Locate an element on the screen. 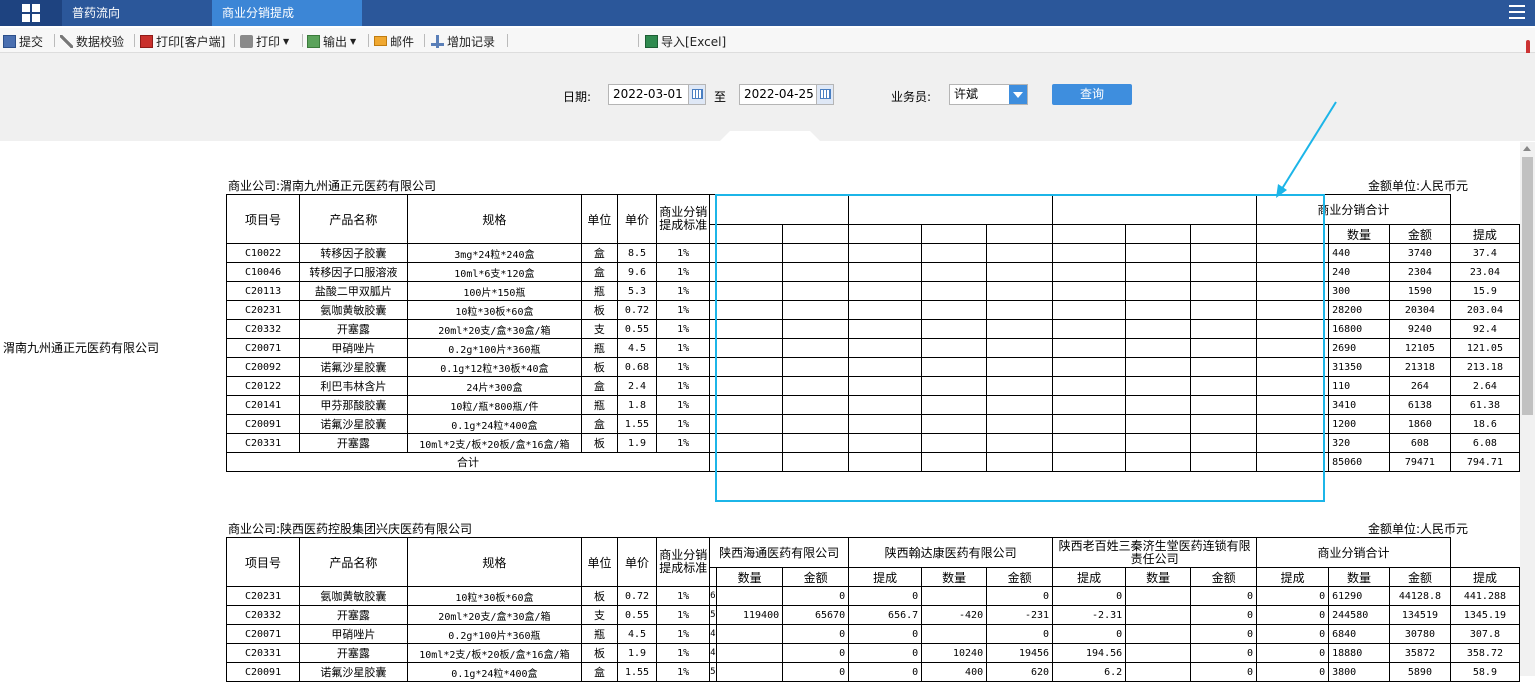 The width and height of the screenshot is (1535, 682). total-commission: 794.71 is located at coordinates (1485, 462).